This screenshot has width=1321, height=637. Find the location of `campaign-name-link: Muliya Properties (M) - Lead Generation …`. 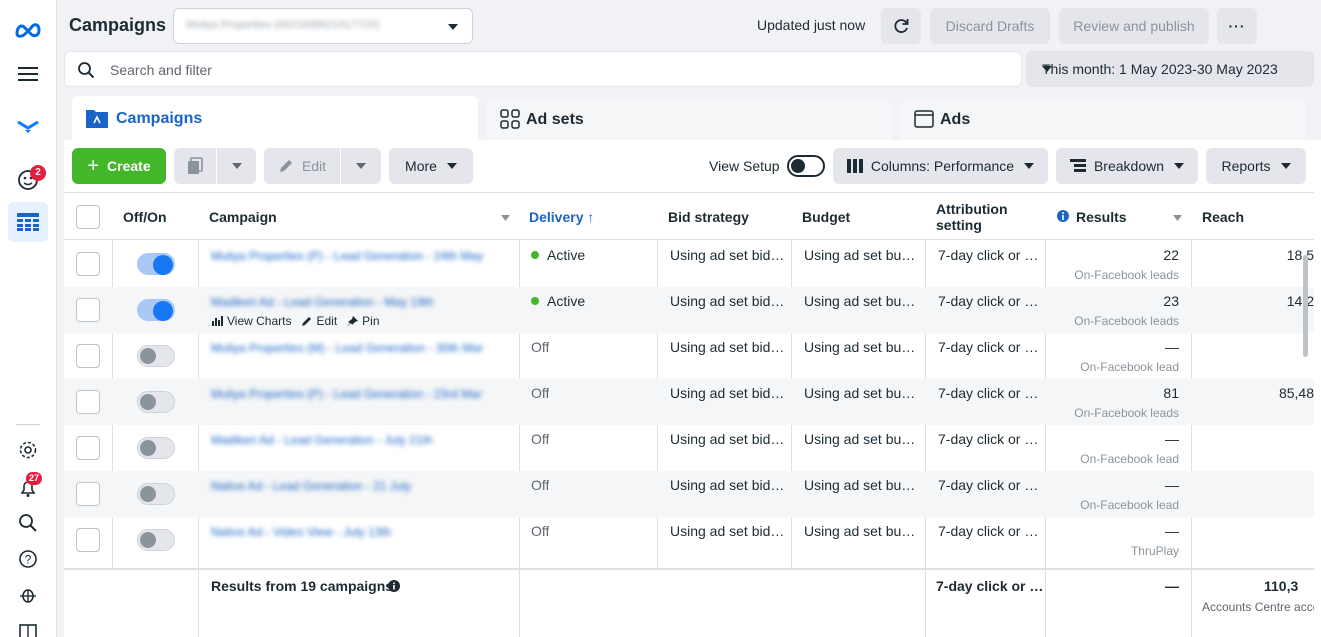

campaign-name-link: Muliya Properties (M) - Lead Generation … is located at coordinates (358, 348).